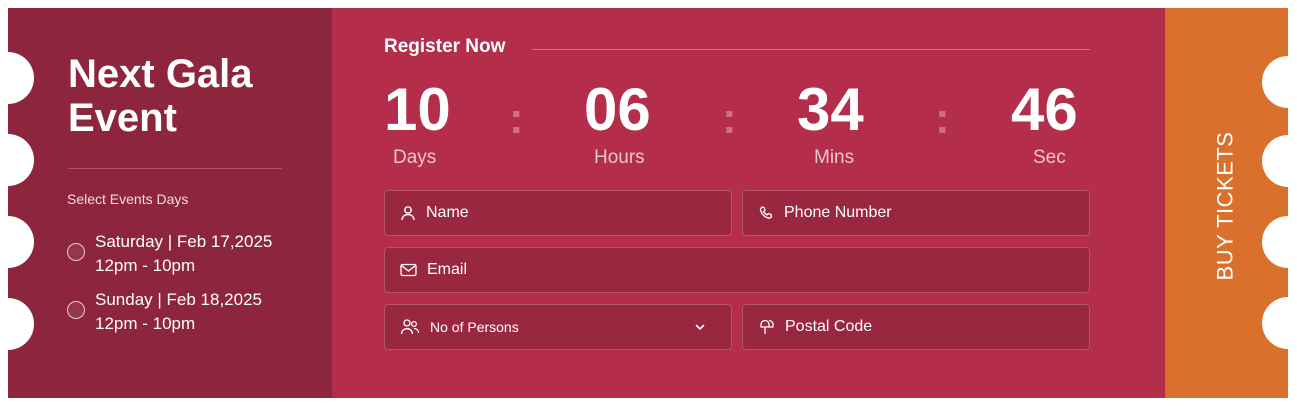 This screenshot has height=408, width=1297. I want to click on email-placeholder: Email, so click(447, 269).